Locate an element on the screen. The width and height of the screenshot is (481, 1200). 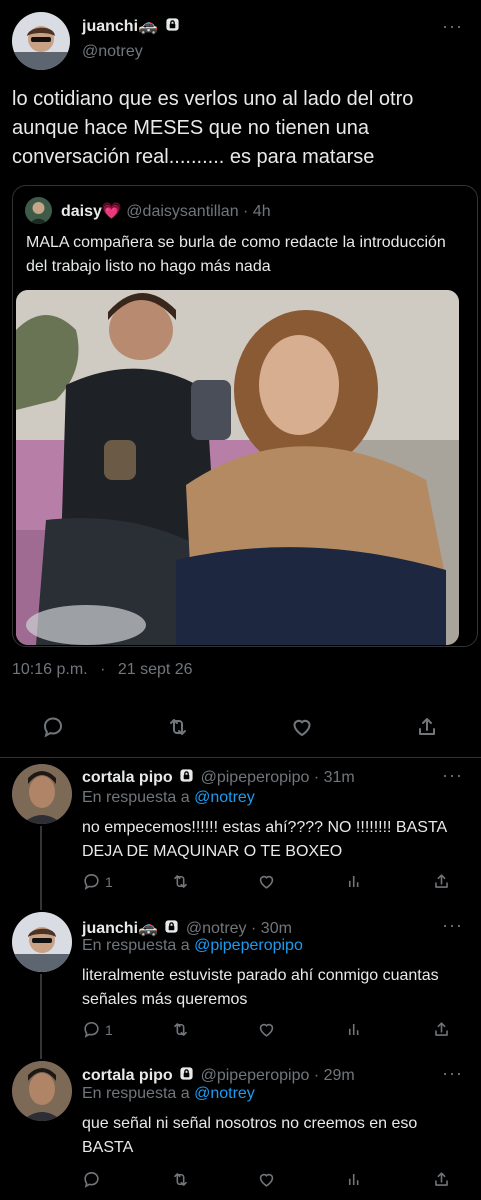
reply-time: 31m is located at coordinates (339, 777).